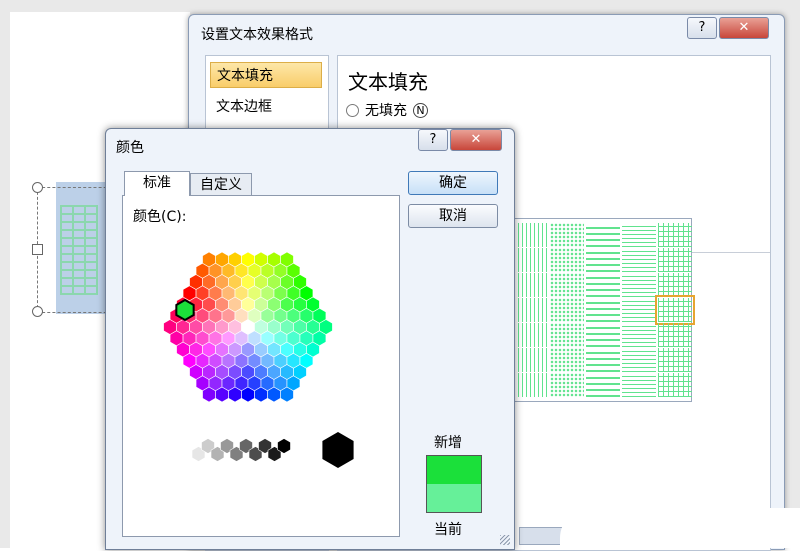  I want to click on resize-grip, so click(505, 540).